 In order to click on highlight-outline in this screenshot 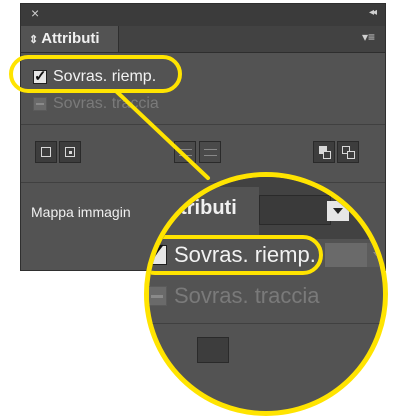, I will do `click(236, 255)`.